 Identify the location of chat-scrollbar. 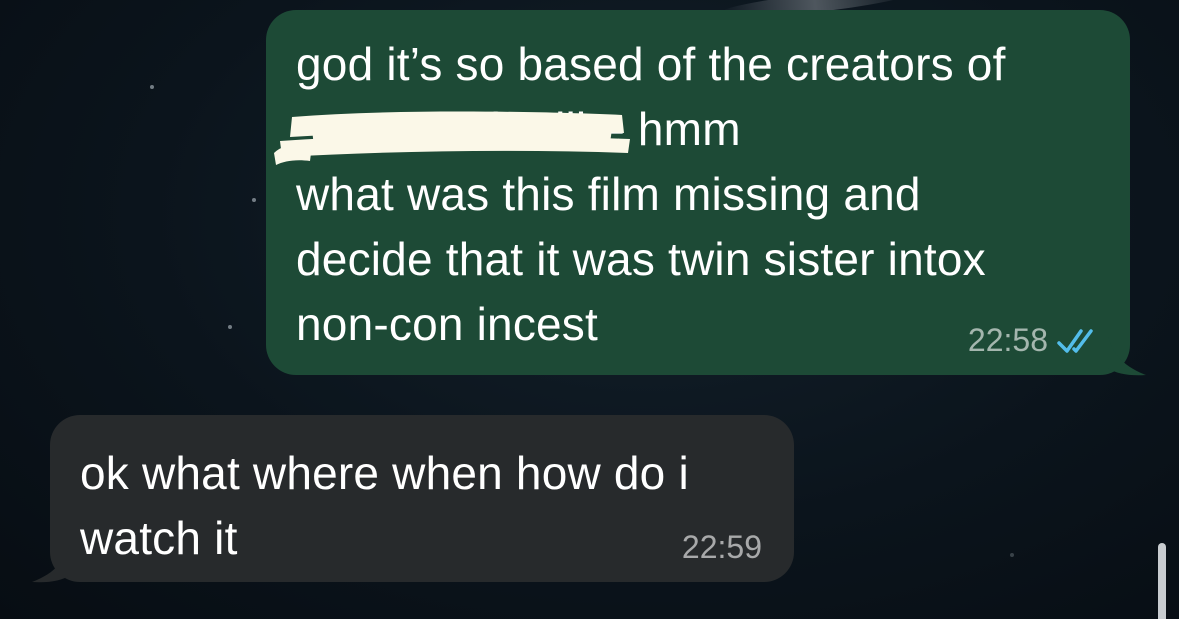
(1162, 581).